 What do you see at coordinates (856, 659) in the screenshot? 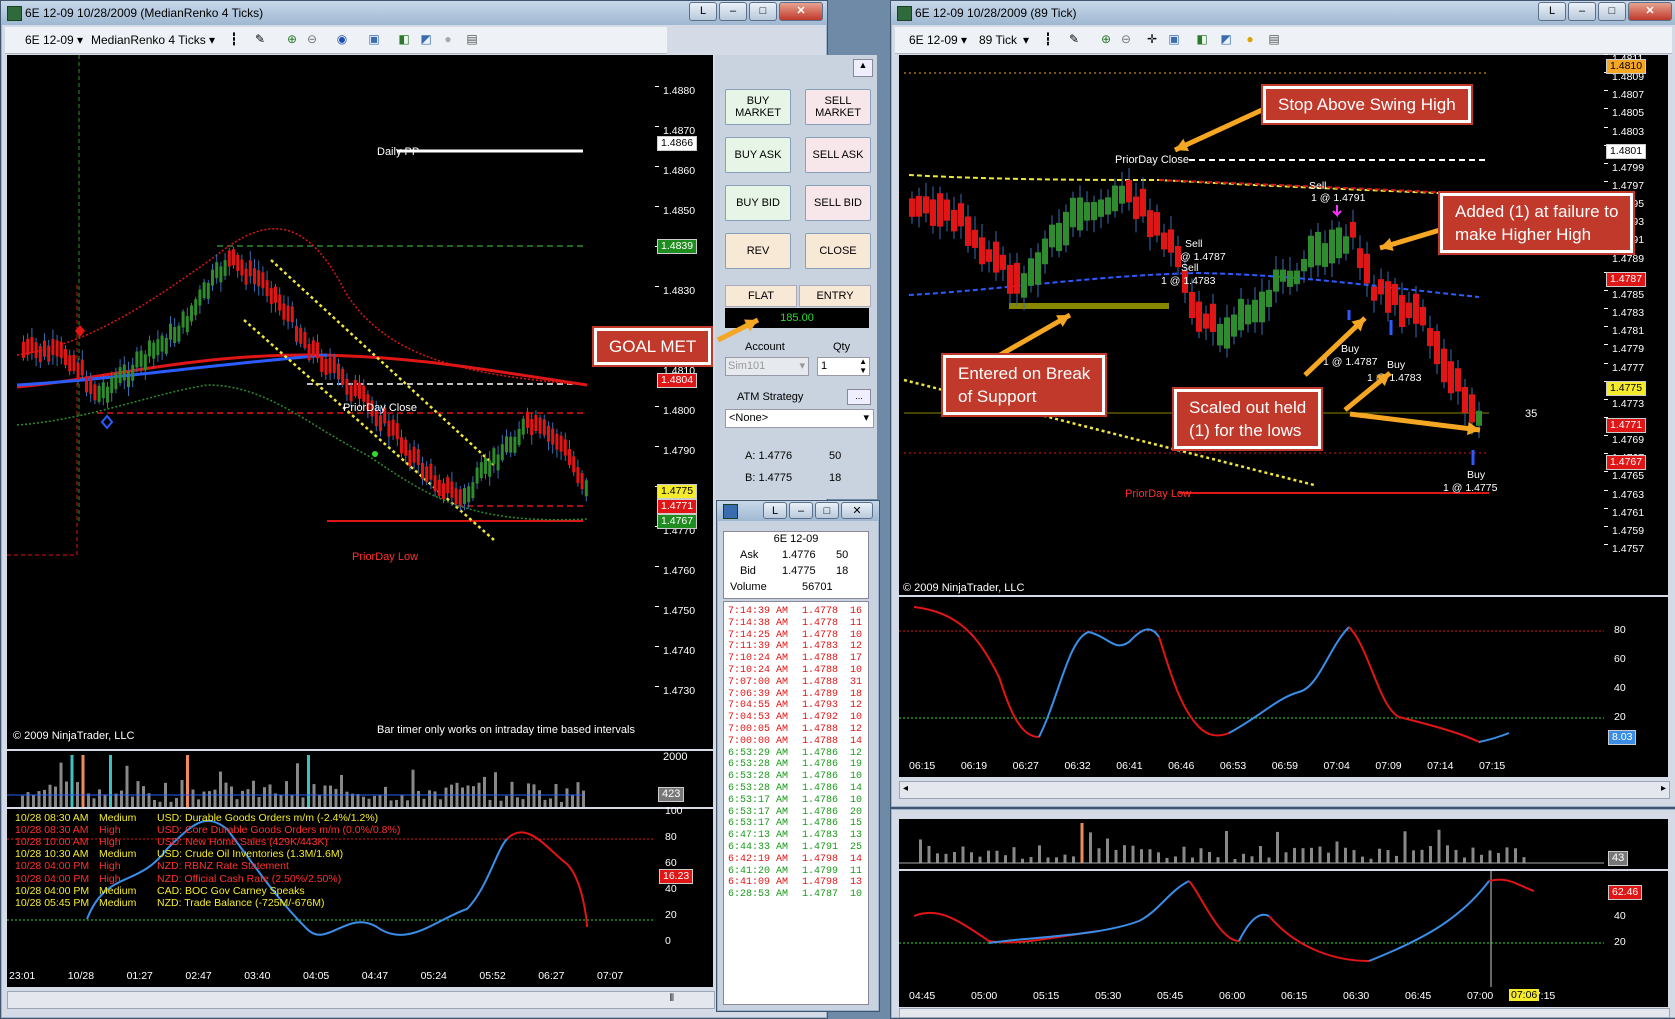
I see `tape-cell: 17` at bounding box center [856, 659].